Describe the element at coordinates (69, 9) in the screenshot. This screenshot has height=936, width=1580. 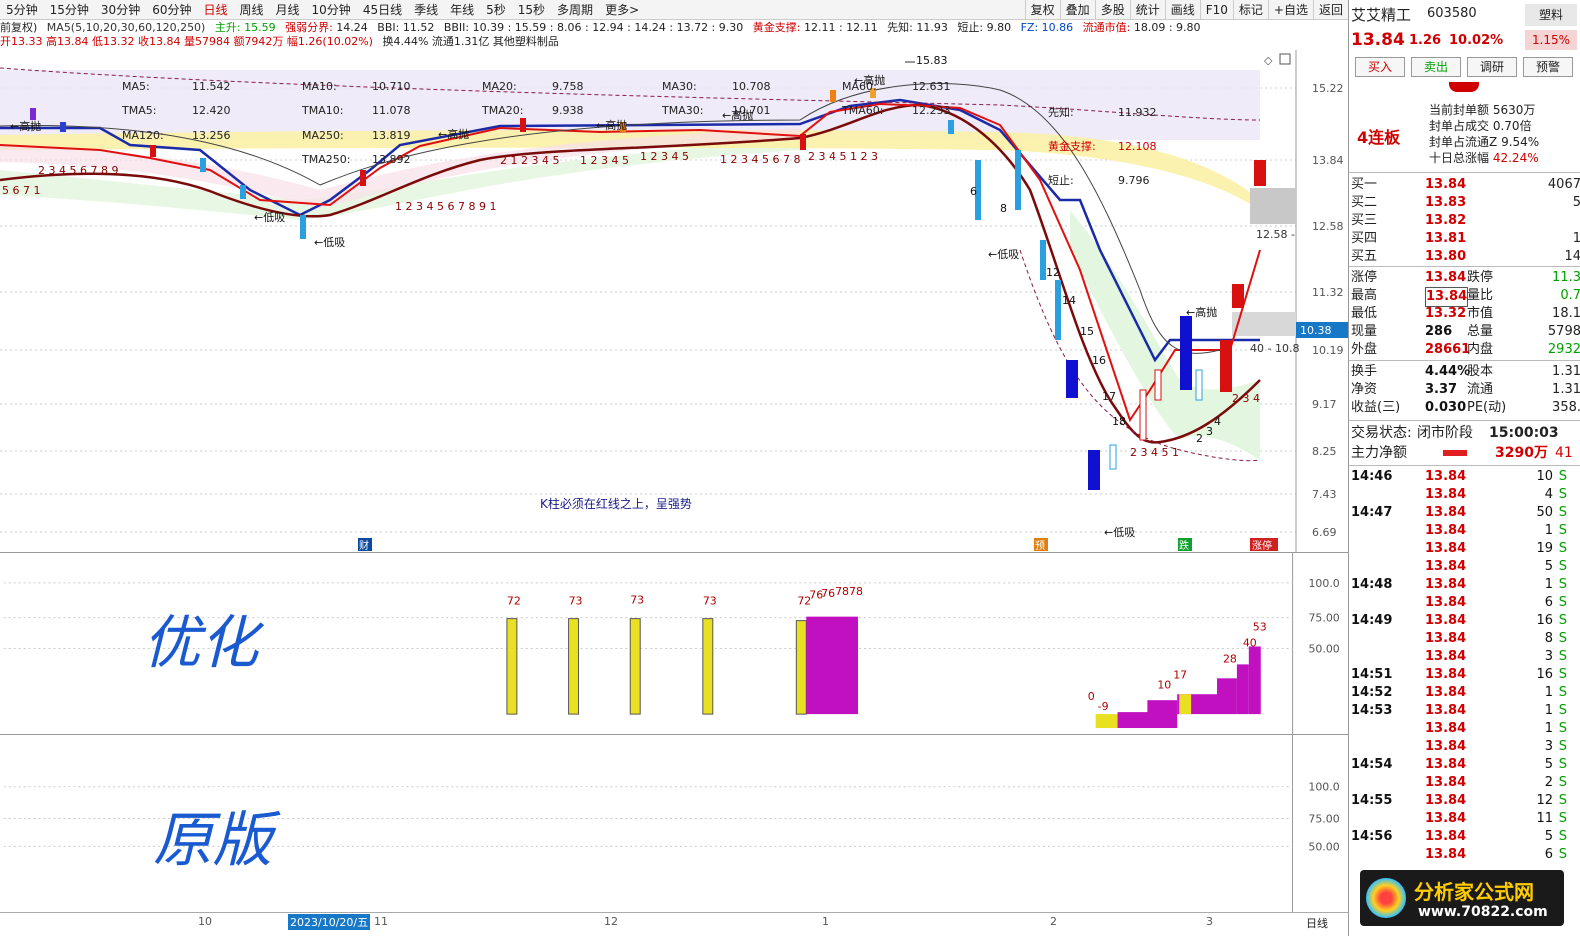
I see `period-15min: 15分钟` at that location.